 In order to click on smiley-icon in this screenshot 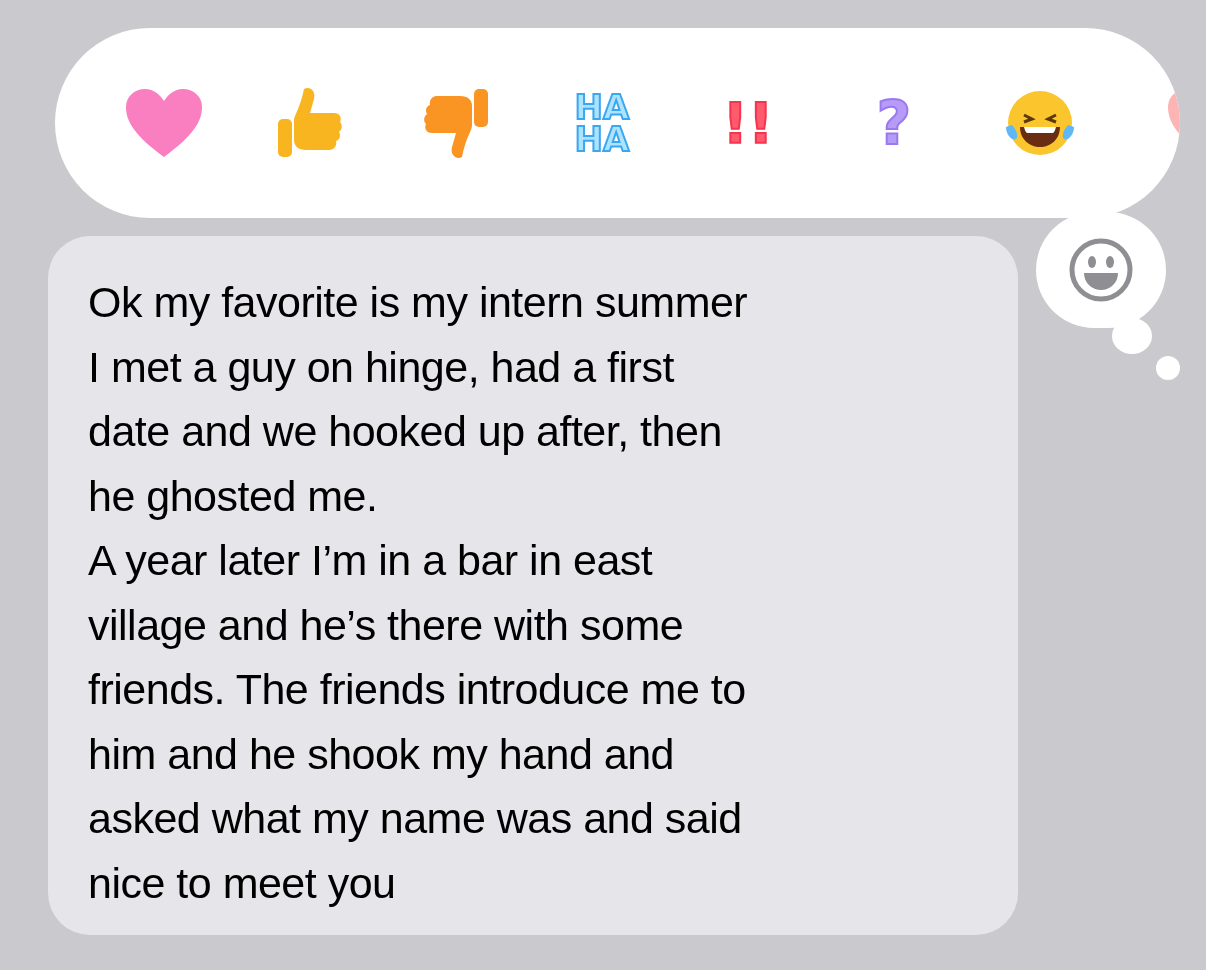, I will do `click(1101, 270)`.